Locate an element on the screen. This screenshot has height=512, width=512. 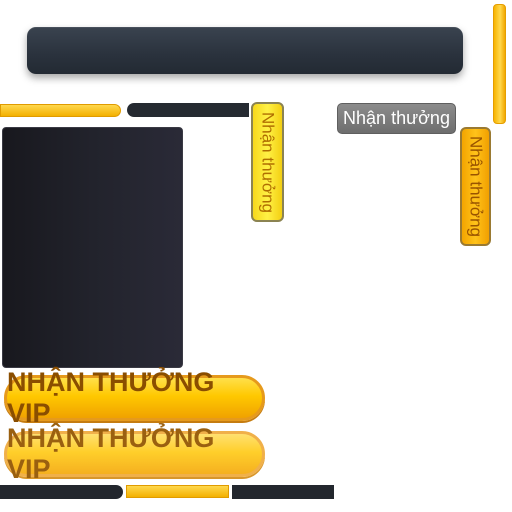
bottom-bar-fill is located at coordinates (177, 491).